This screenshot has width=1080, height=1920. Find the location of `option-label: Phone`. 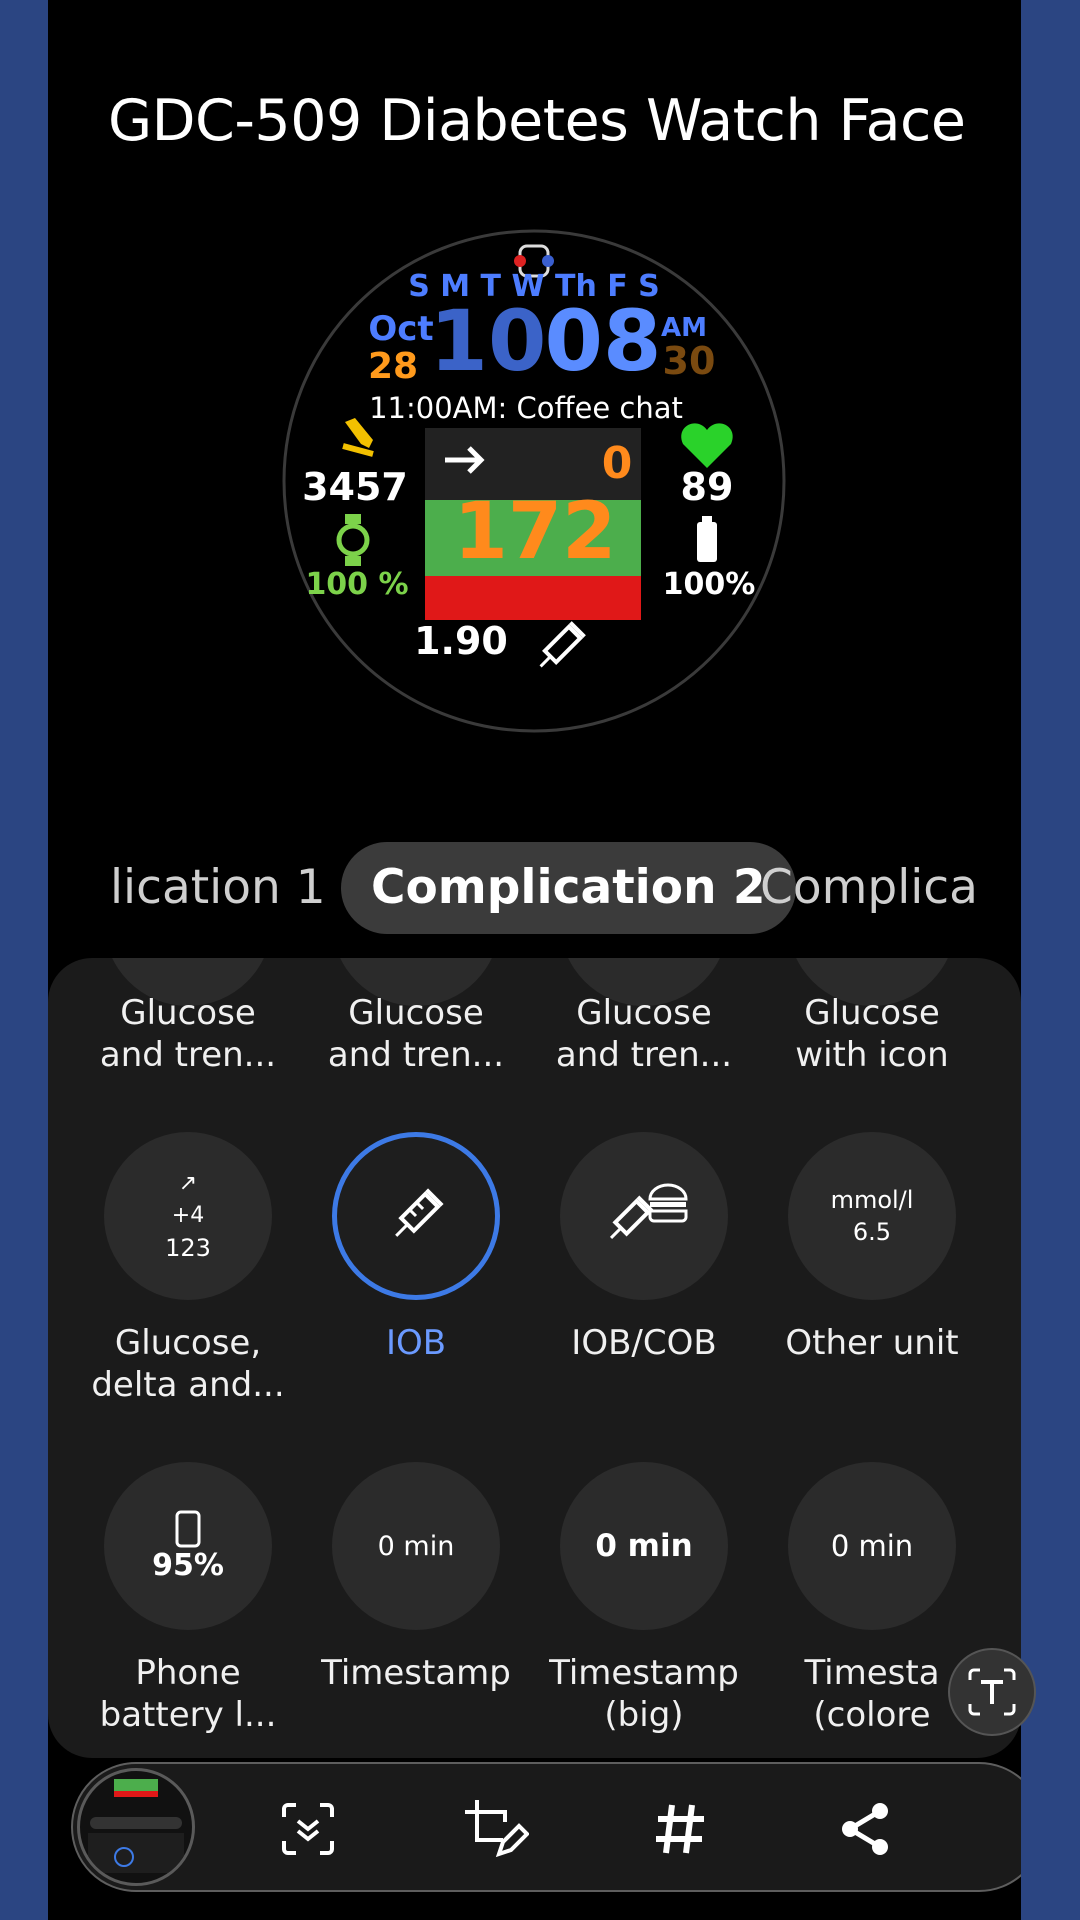

option-label: Phone is located at coordinates (188, 1673).